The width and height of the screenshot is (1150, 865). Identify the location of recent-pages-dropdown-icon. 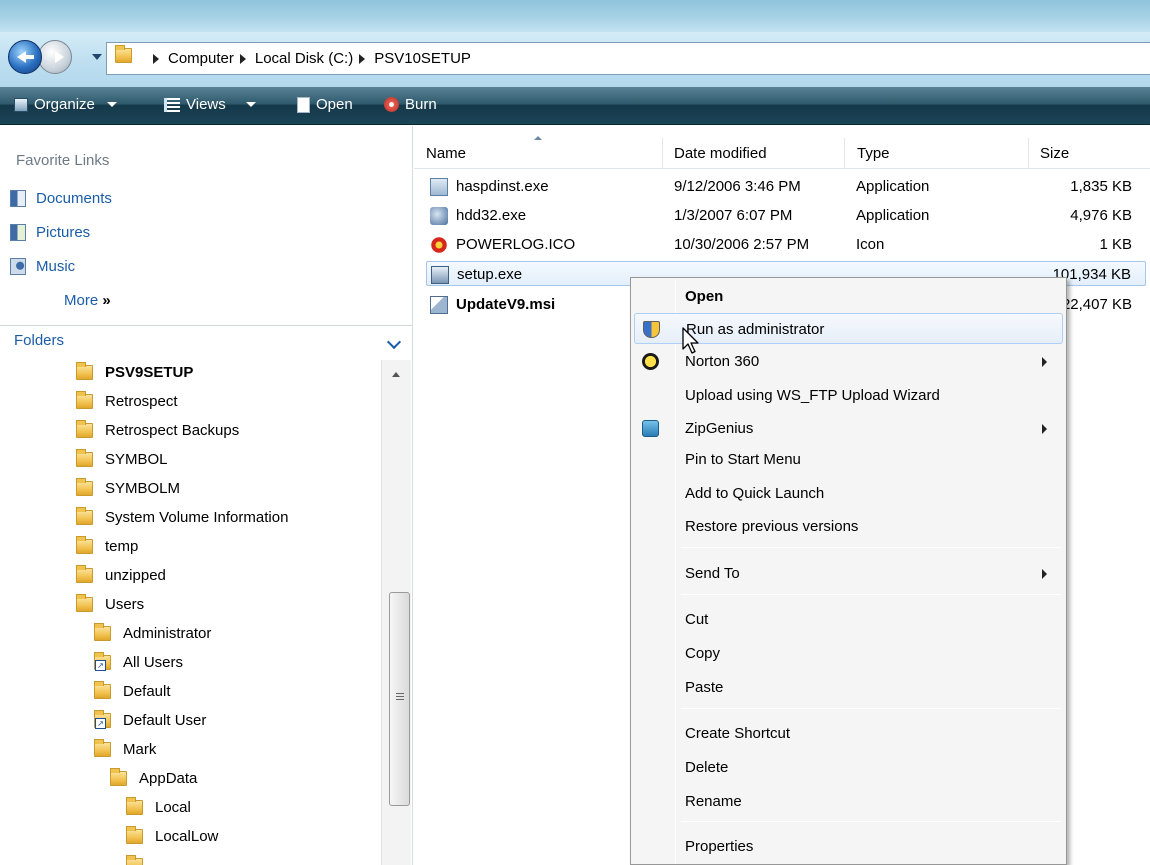
(97, 57).